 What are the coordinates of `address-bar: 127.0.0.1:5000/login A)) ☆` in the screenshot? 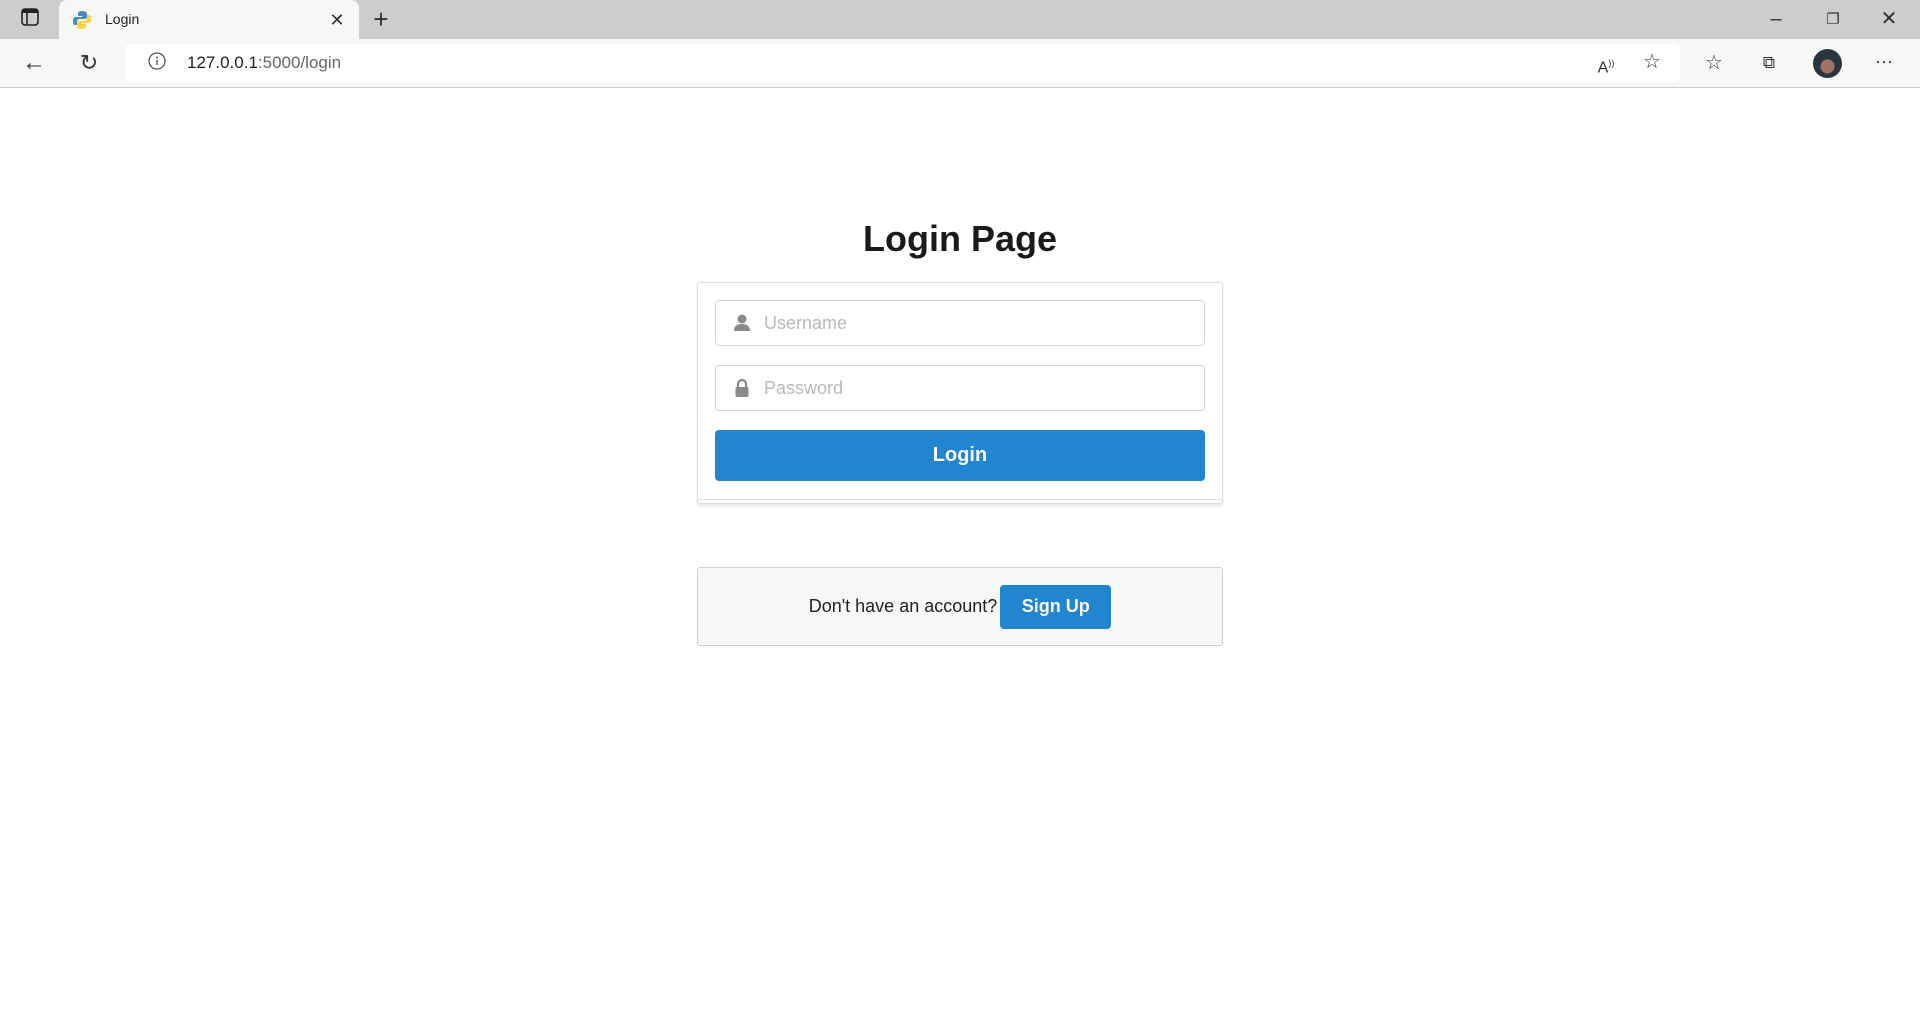 It's located at (902, 63).